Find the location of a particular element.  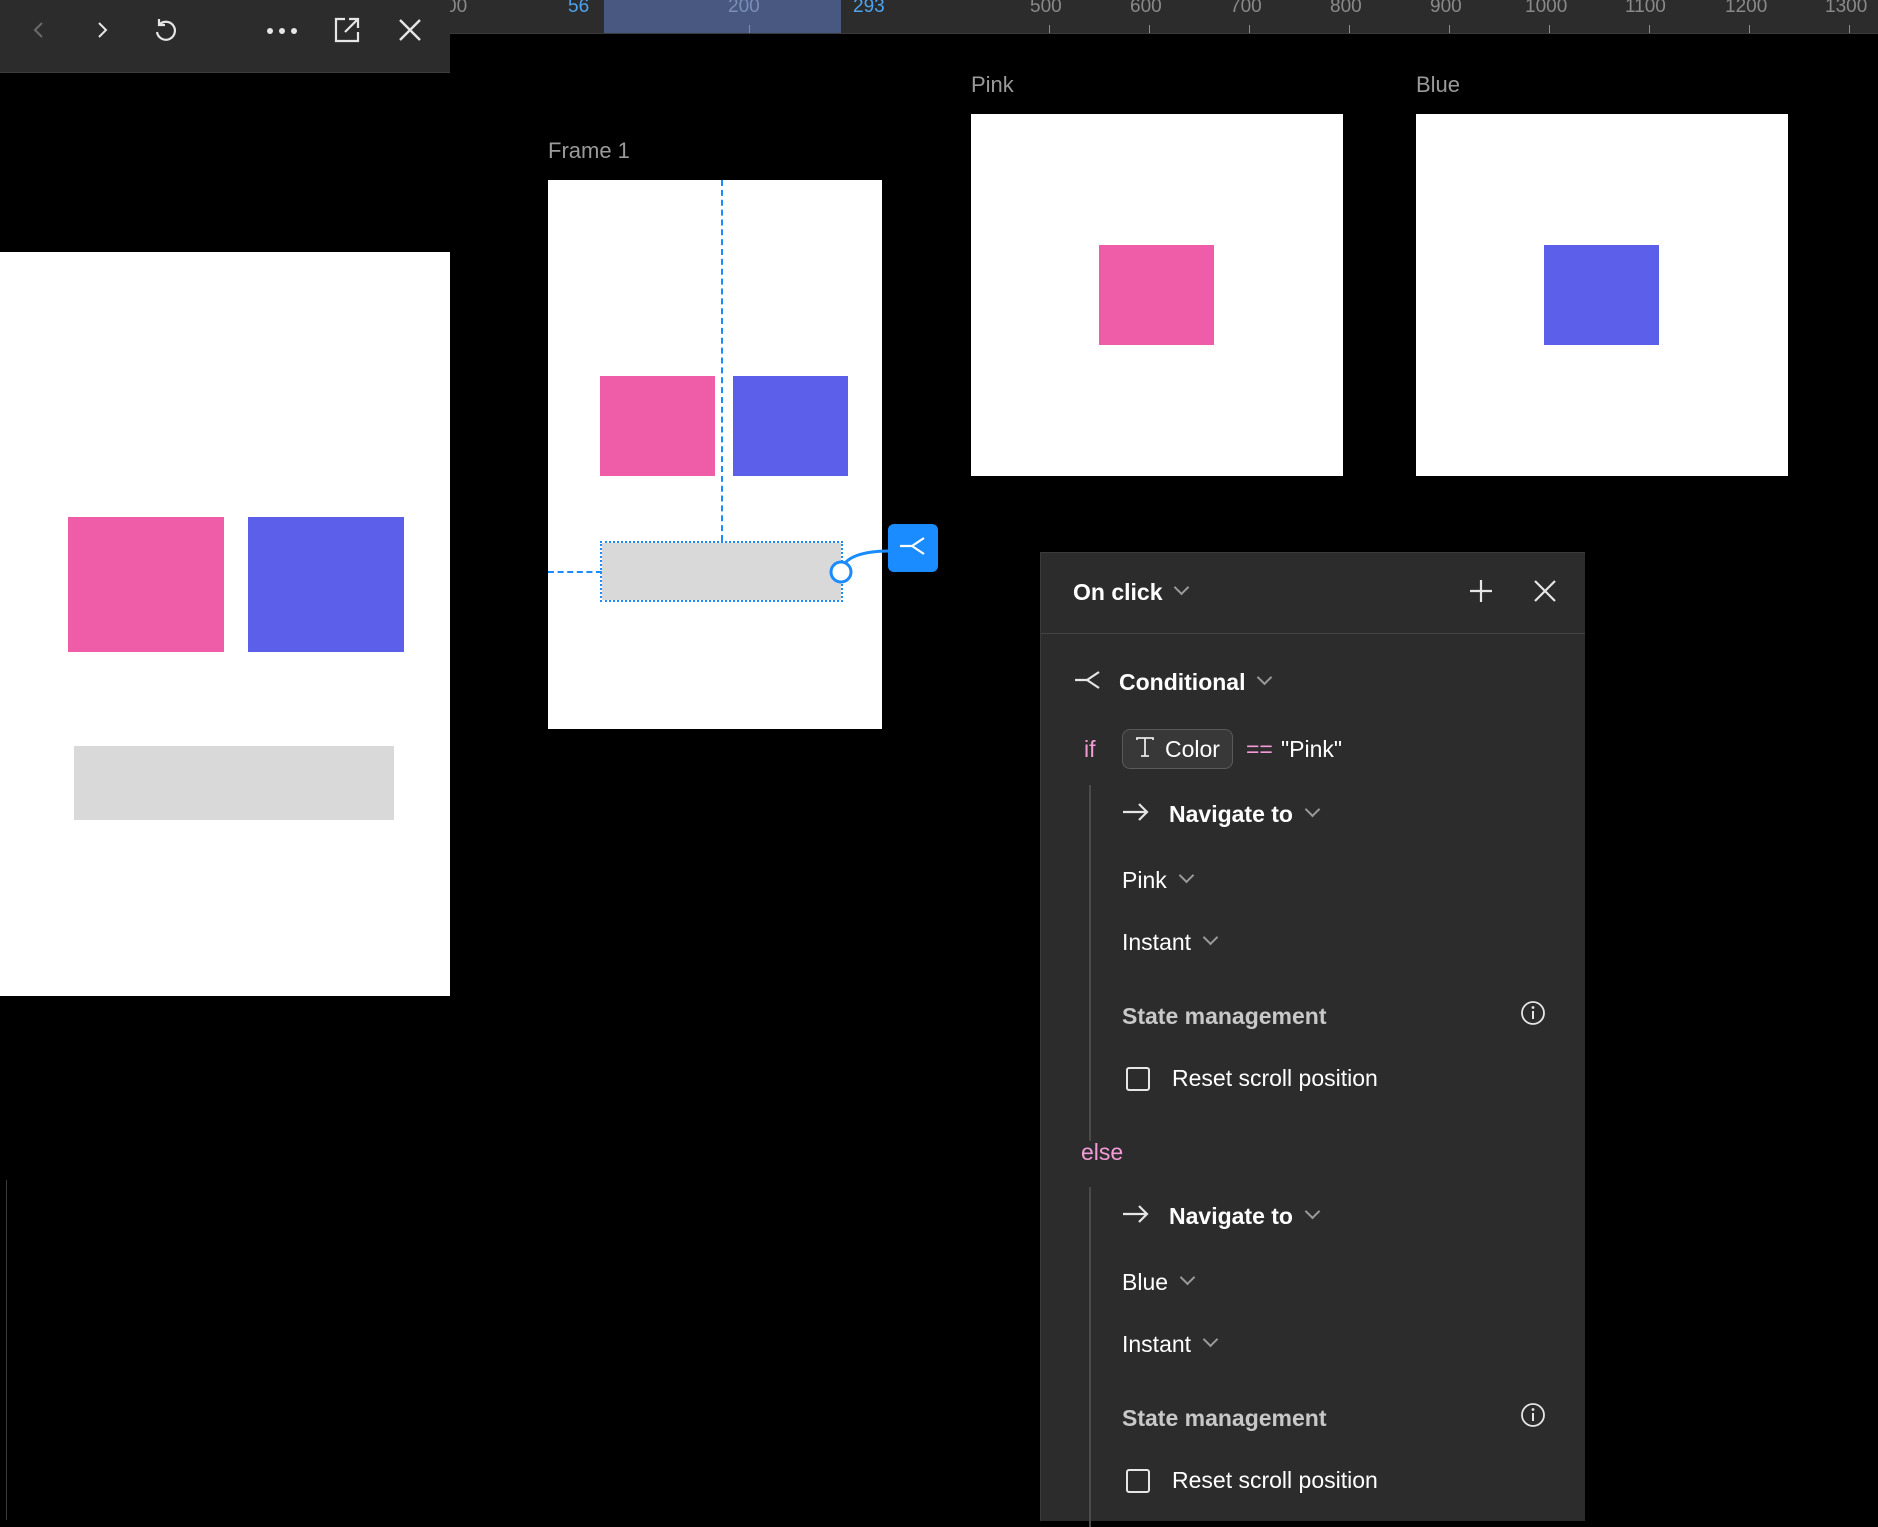

else-keyword: else is located at coordinates (1102, 1152).